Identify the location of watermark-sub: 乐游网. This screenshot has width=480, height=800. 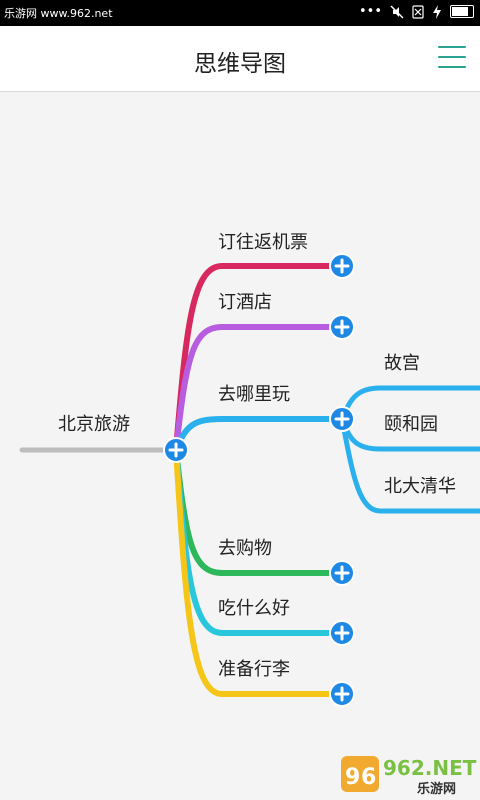
(437, 789).